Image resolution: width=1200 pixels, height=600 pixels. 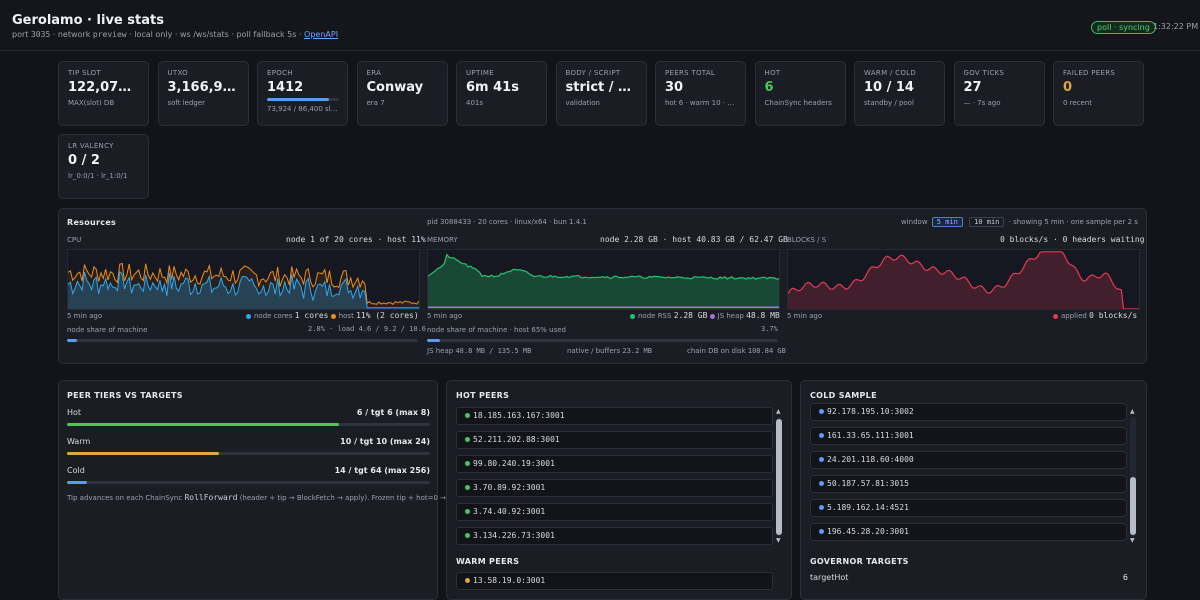 I want to click on hot-peer-item: 3.134.226.73:3001, so click(x=614, y=536).